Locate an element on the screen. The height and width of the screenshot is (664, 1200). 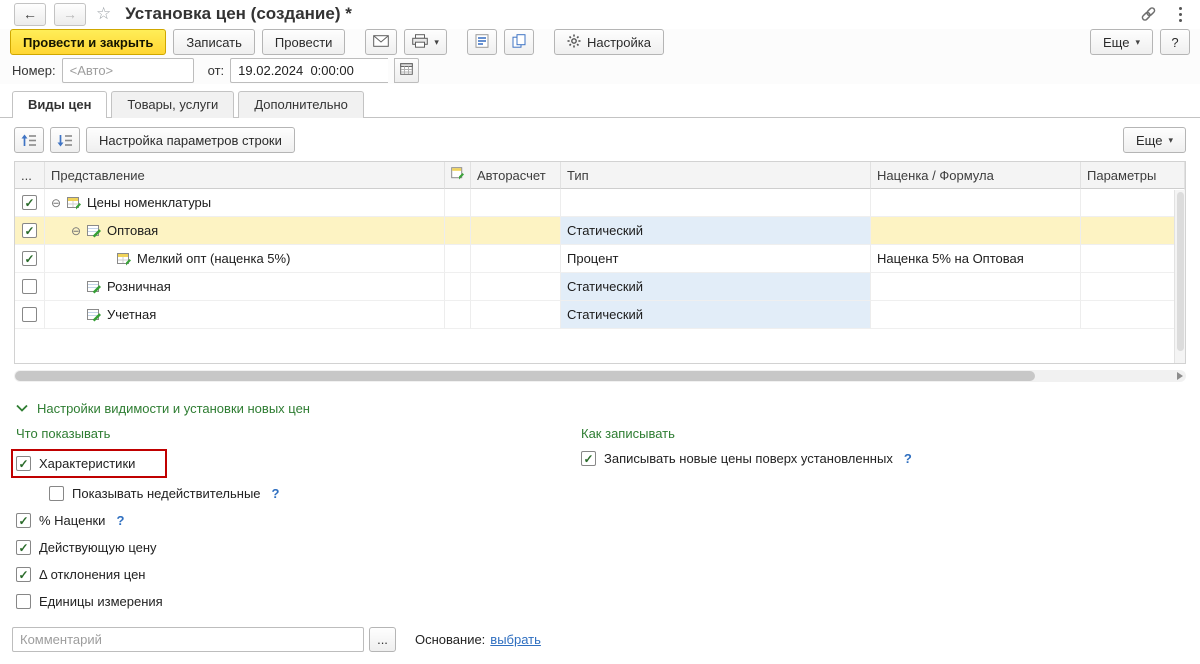
horizontal-scrollbar is located at coordinates (600, 376).